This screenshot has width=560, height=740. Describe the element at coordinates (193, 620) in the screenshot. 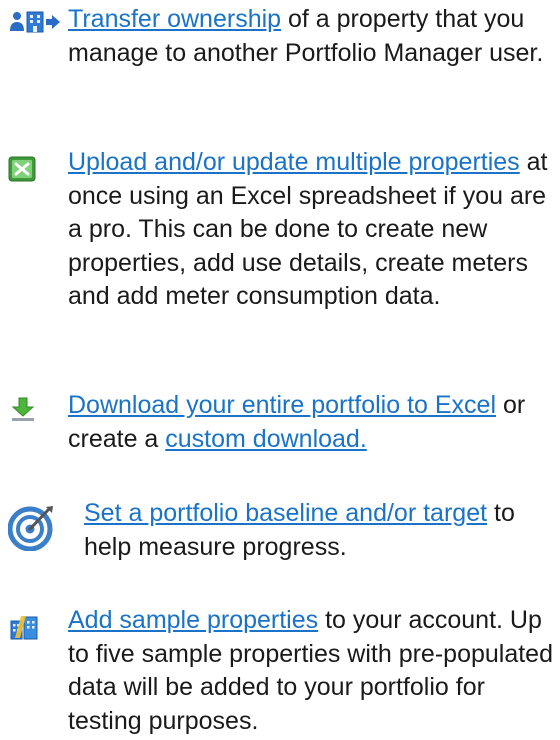

I see `sample-properties-link: Add sample properties` at that location.